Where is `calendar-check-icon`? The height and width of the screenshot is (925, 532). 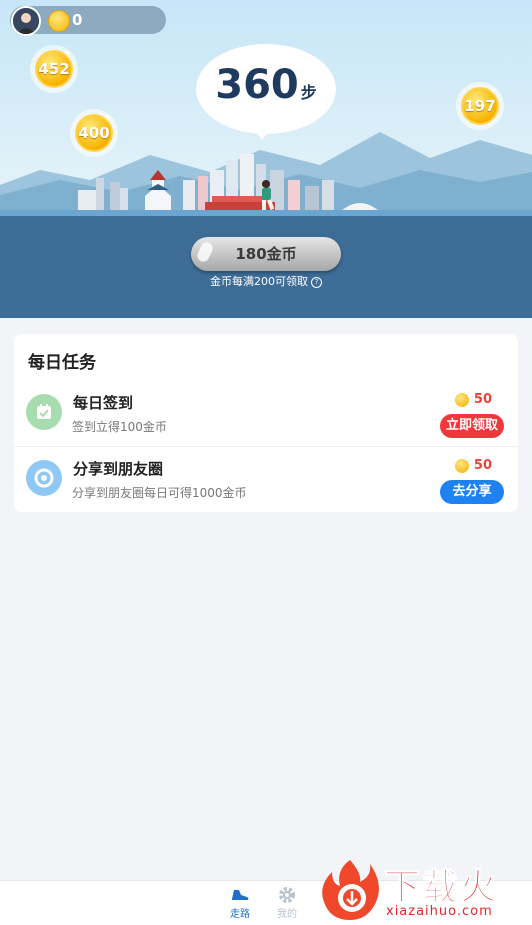
calendar-check-icon is located at coordinates (44, 412).